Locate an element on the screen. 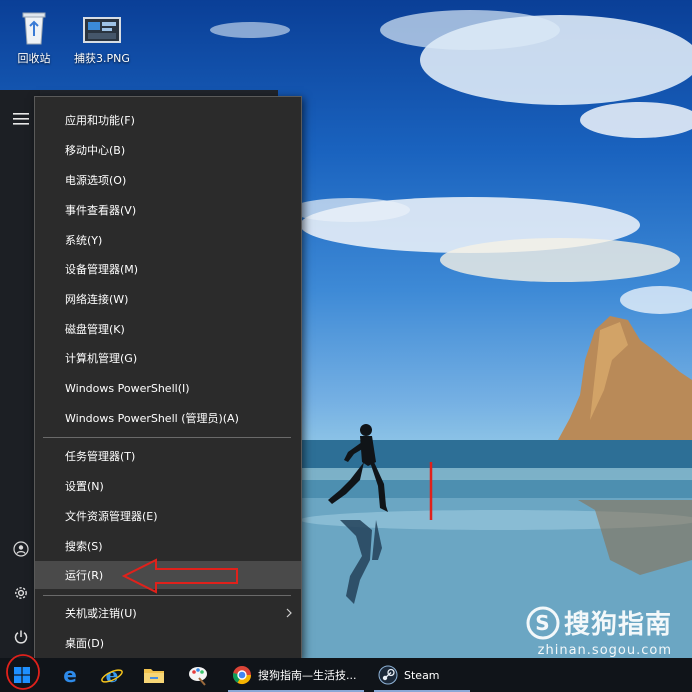 Image resolution: width=692 pixels, height=692 pixels. start-button is located at coordinates (22, 675).